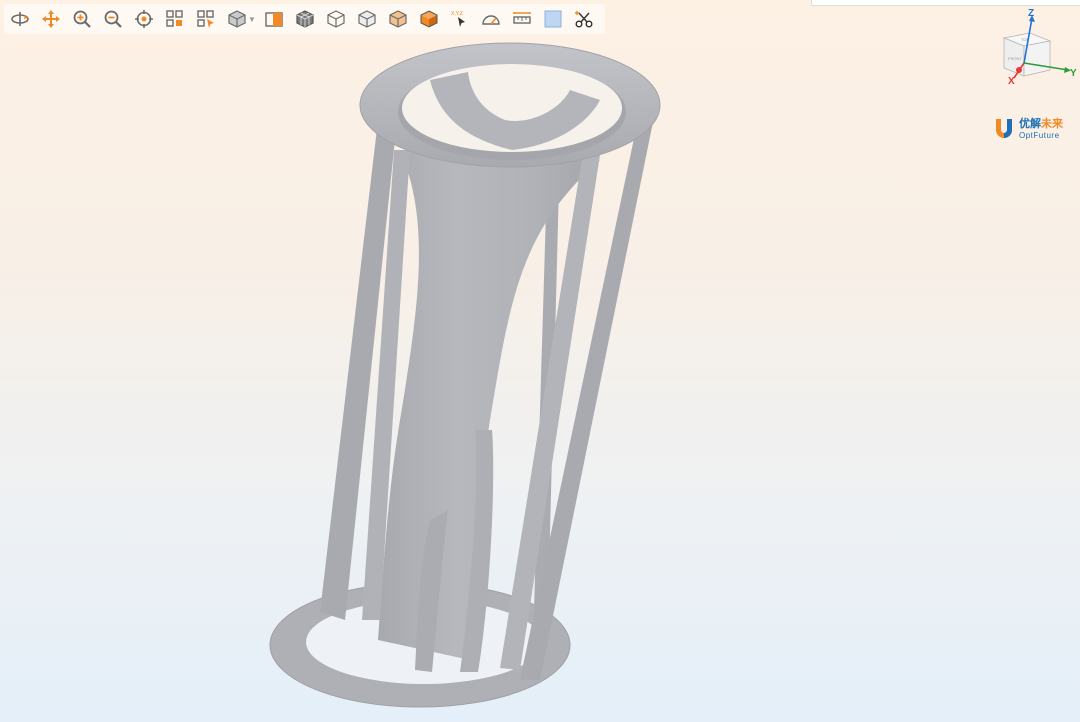 This screenshot has width=1080, height=722. I want to click on protractor-icon, so click(490, 20).